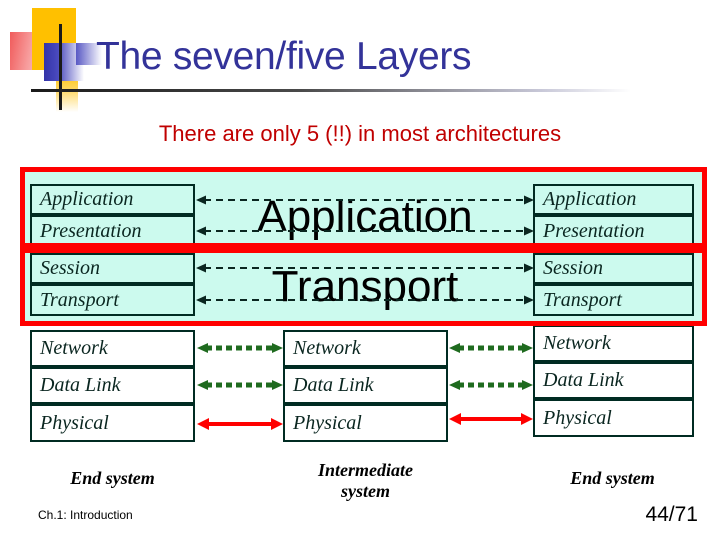  What do you see at coordinates (85, 515) in the screenshot?
I see `footer-chapter-label: Ch.1: Introduction` at bounding box center [85, 515].